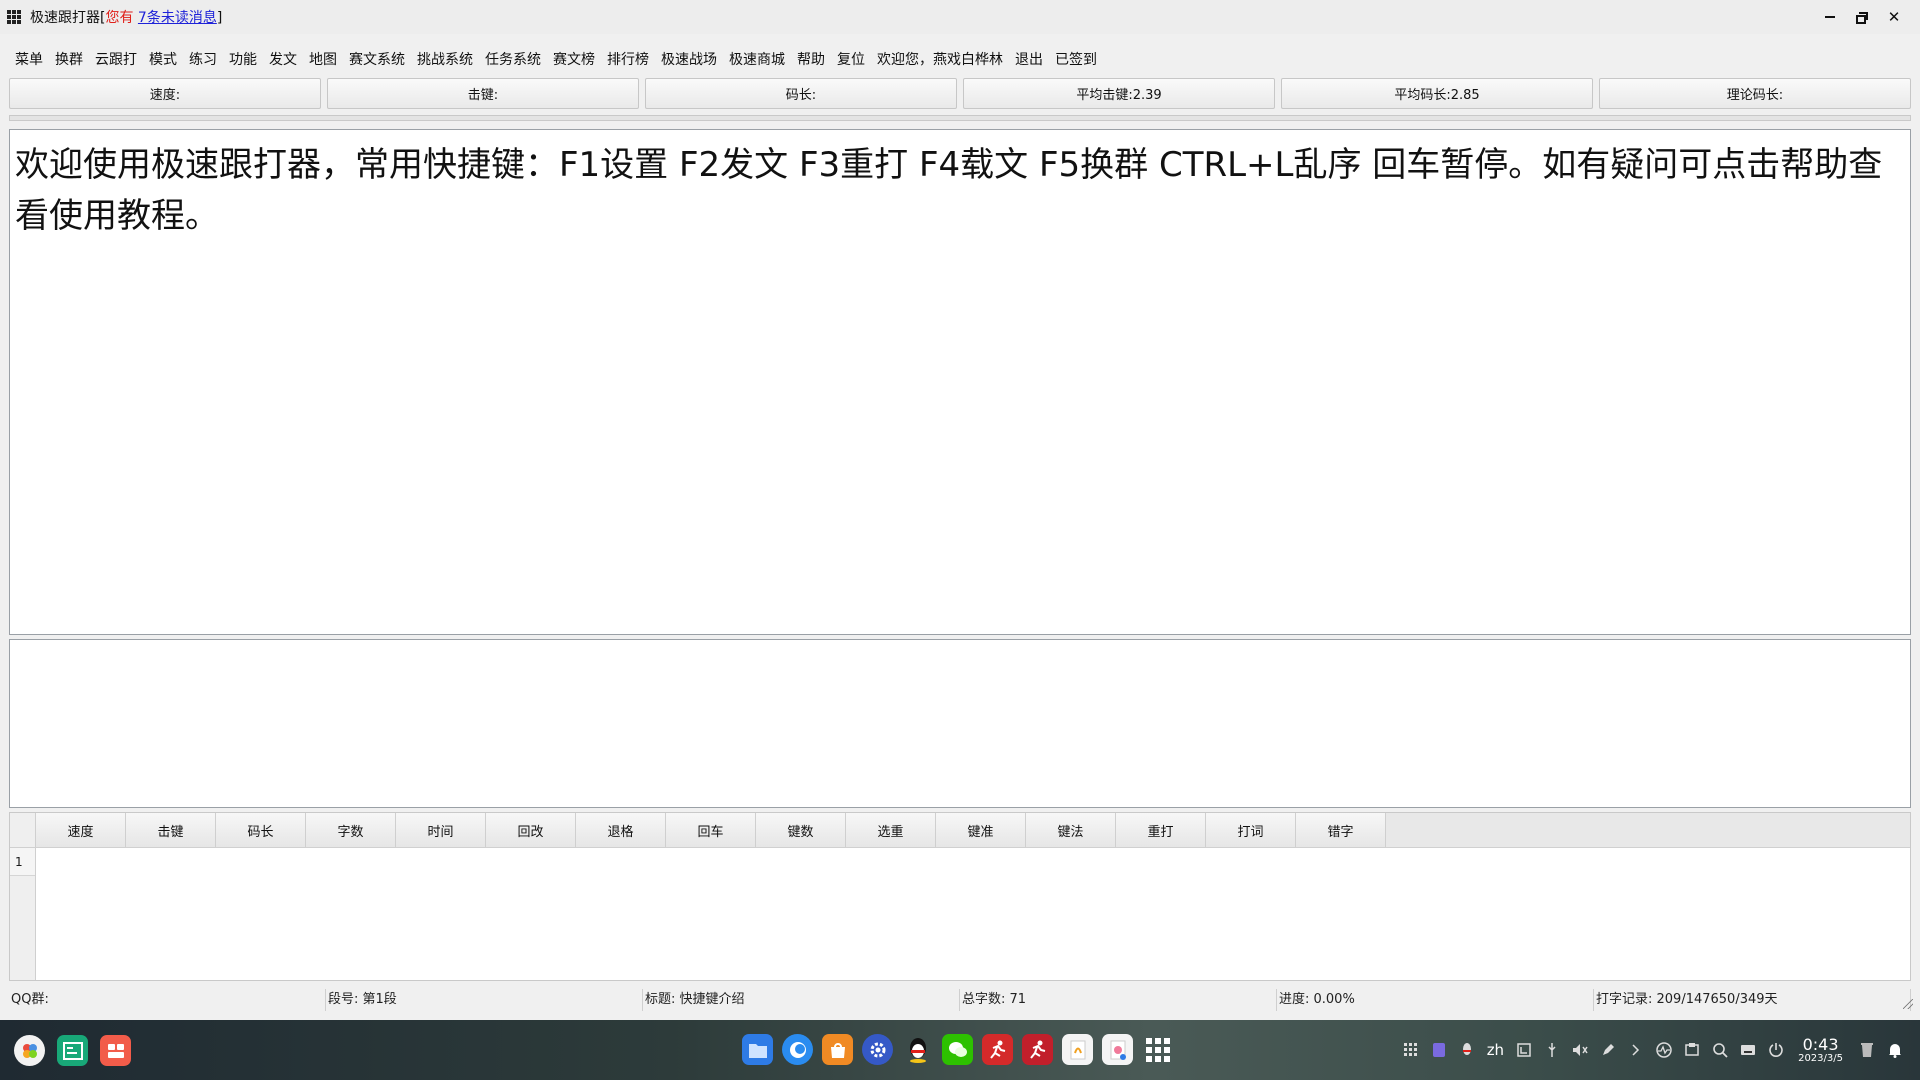 The width and height of the screenshot is (1920, 1080). I want to click on column-header-enter: 回车, so click(711, 830).